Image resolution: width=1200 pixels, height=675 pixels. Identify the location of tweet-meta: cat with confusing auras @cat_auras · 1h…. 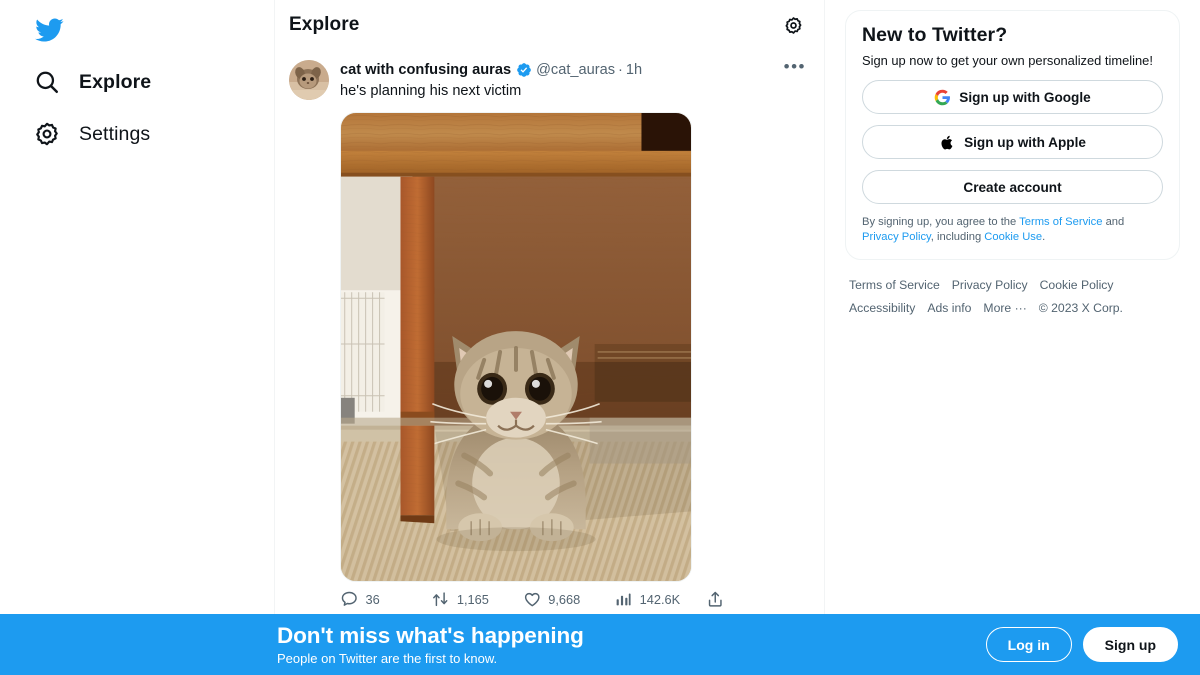
(575, 69).